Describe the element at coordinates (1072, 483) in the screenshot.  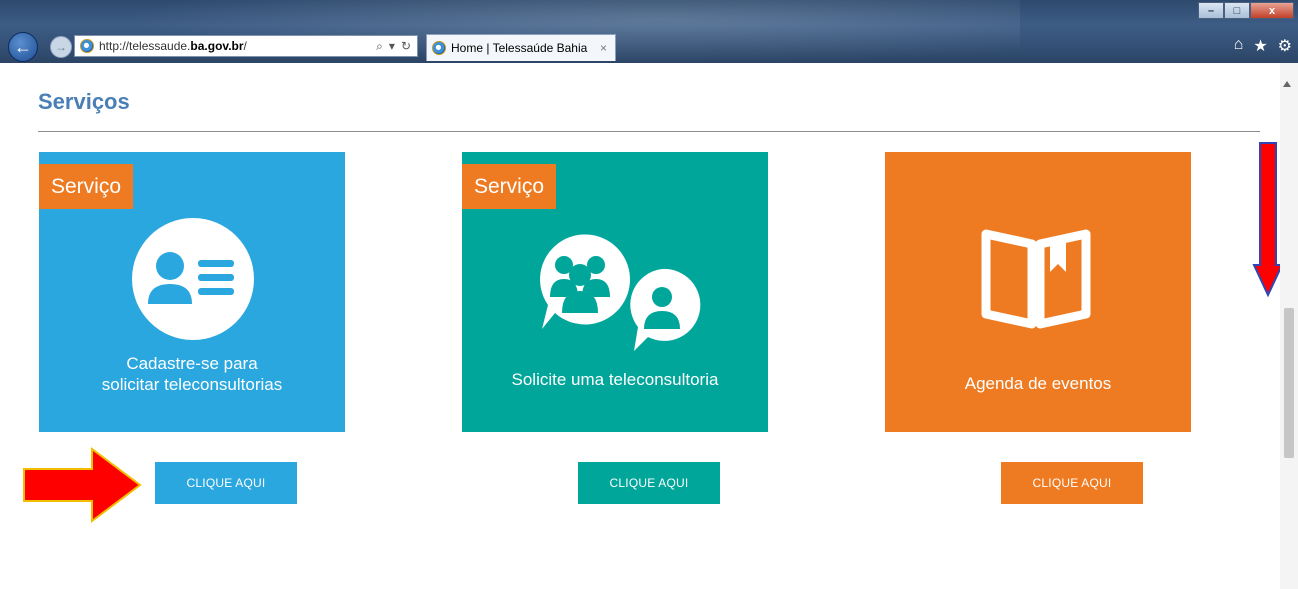
I see `events-cta-button: CLIQUE AQUI` at that location.